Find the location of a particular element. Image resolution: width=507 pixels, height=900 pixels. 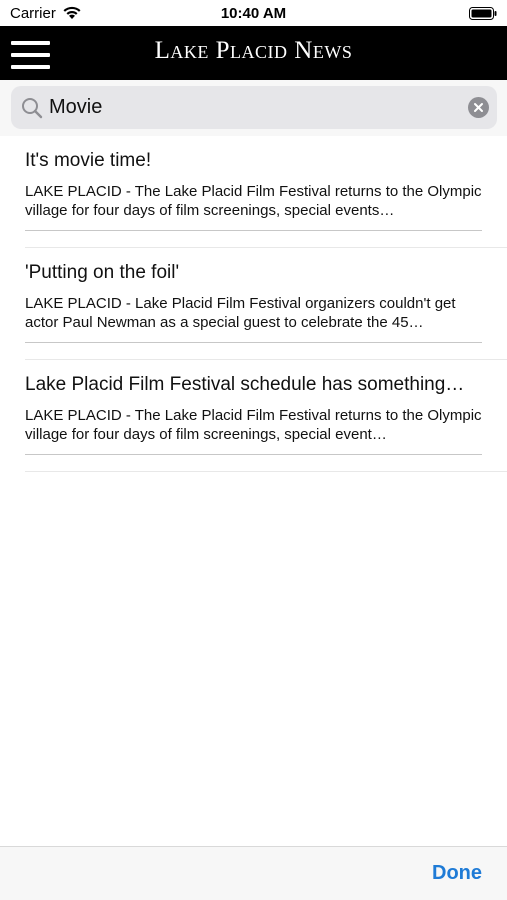

result-title: It's movie time! is located at coordinates (88, 160).